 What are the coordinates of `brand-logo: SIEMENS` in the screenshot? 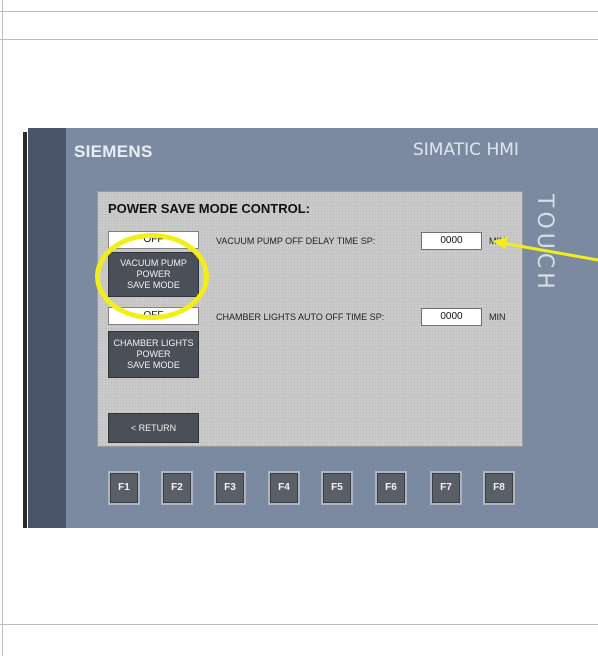 It's located at (113, 151).